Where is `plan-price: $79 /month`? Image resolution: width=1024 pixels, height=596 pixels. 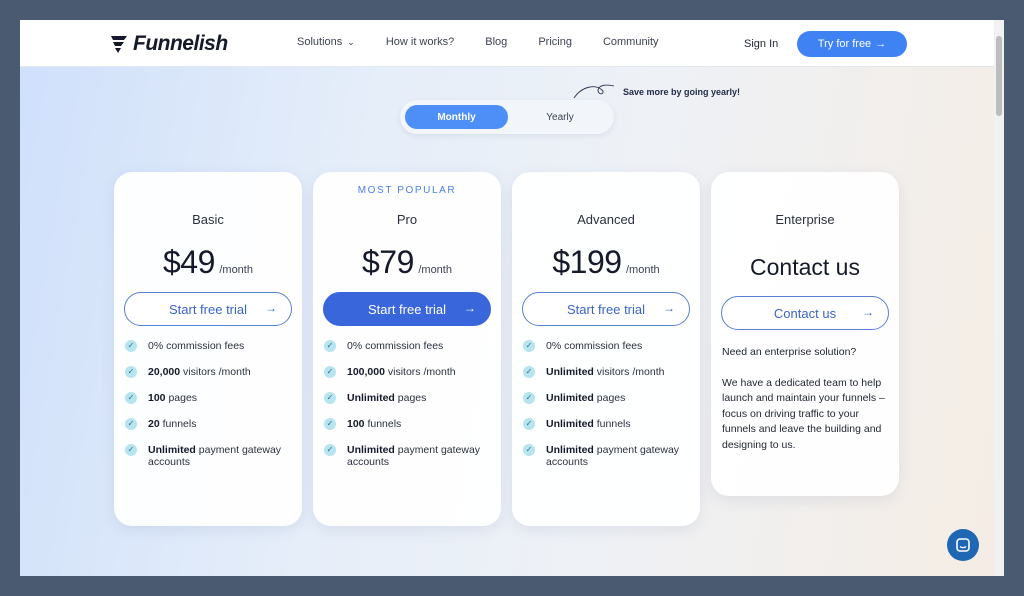
plan-price: $79 /month is located at coordinates (407, 262).